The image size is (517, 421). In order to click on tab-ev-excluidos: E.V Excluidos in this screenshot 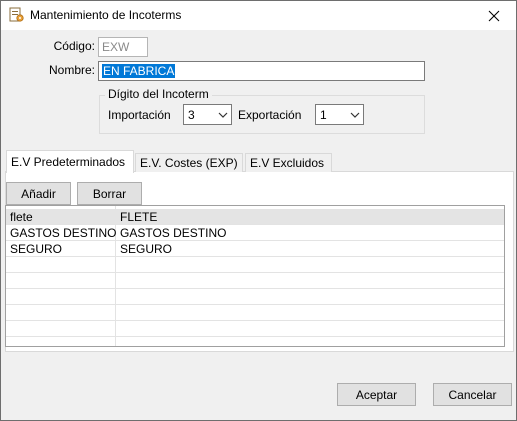, I will do `click(288, 162)`.